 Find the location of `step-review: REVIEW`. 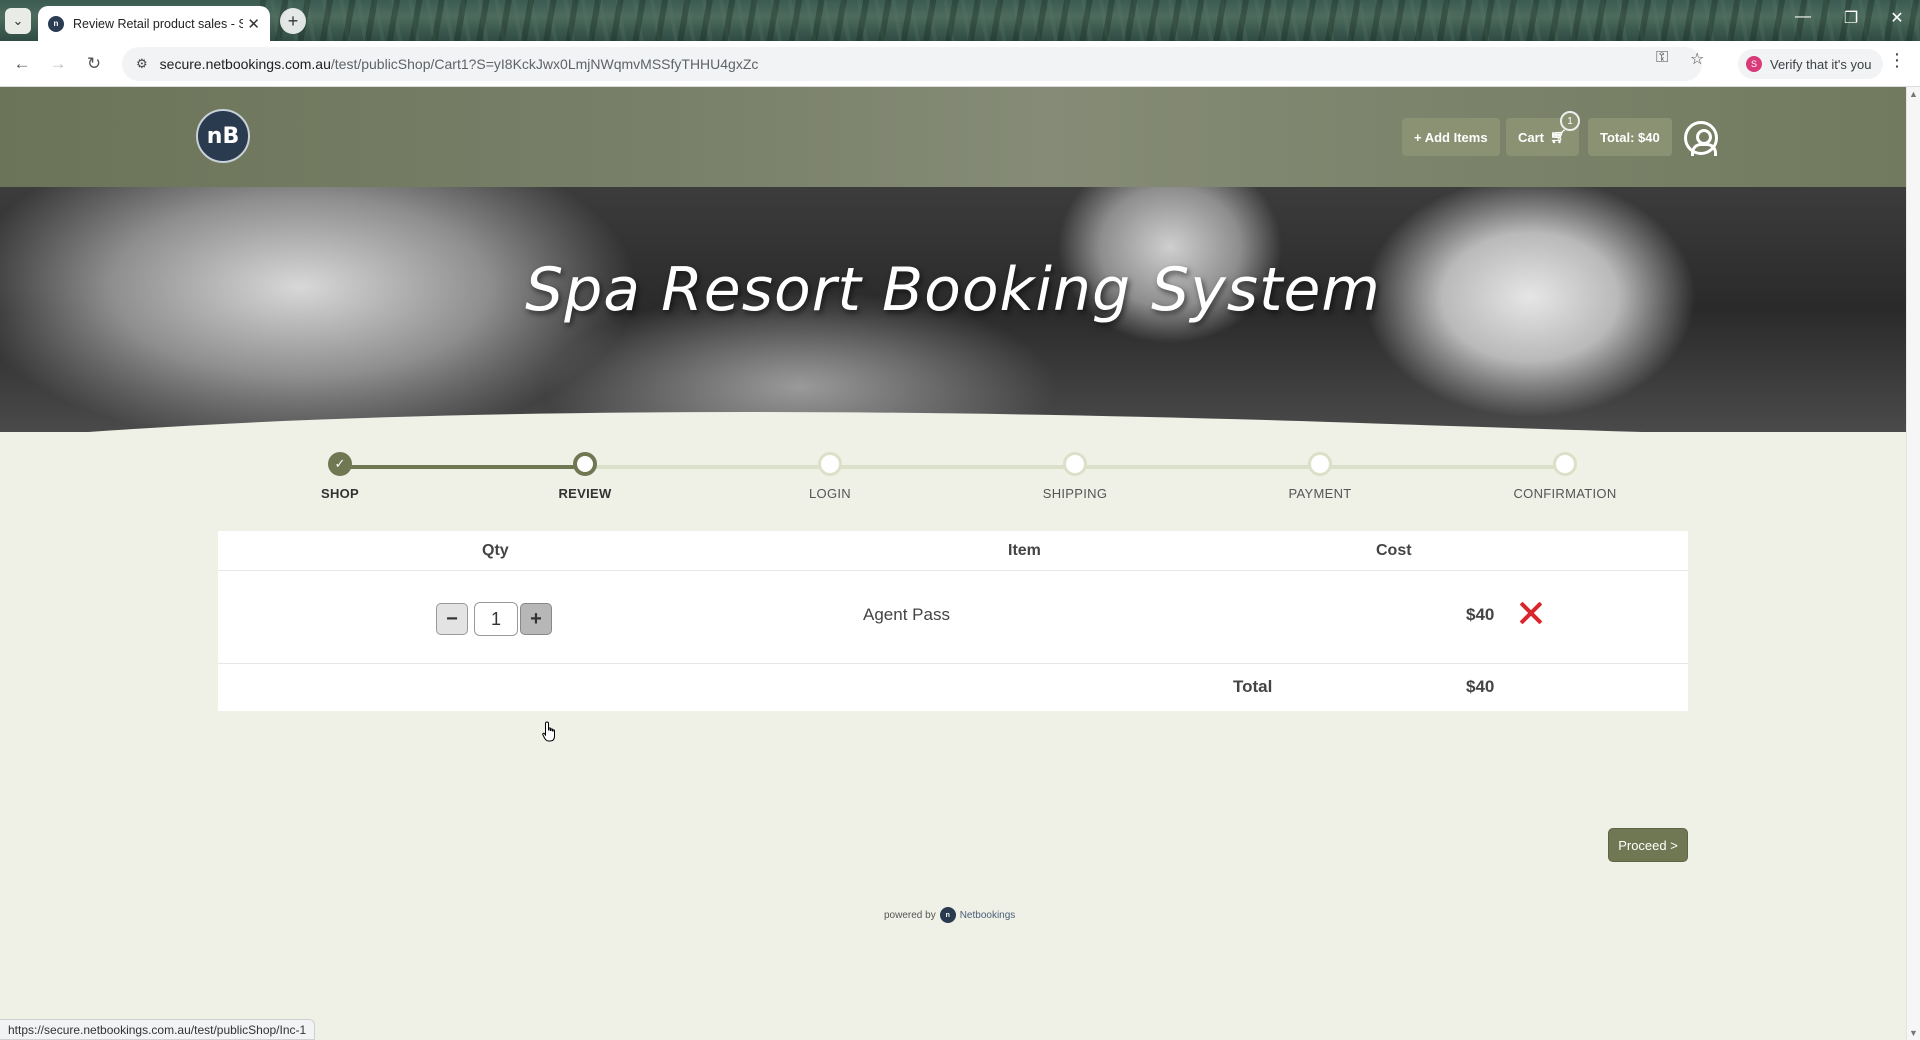

step-review: REVIEW is located at coordinates (585, 476).